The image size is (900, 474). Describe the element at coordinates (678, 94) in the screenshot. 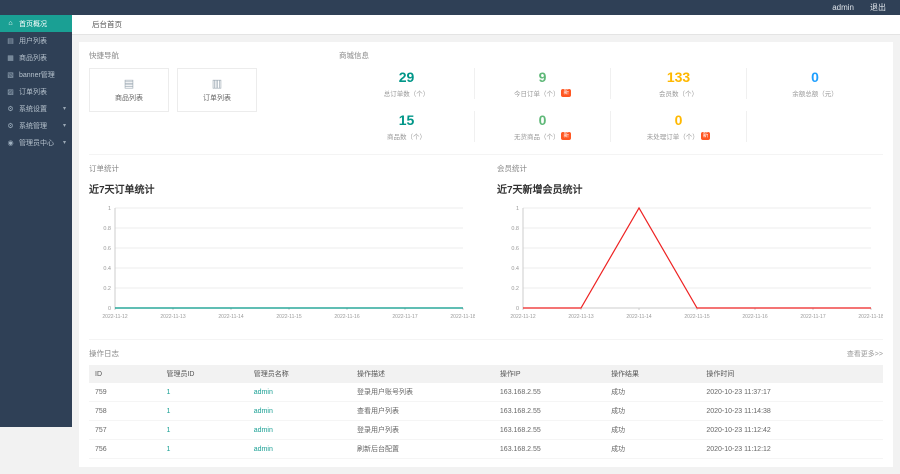

I see `stat-label-text: 会员数（个）` at that location.